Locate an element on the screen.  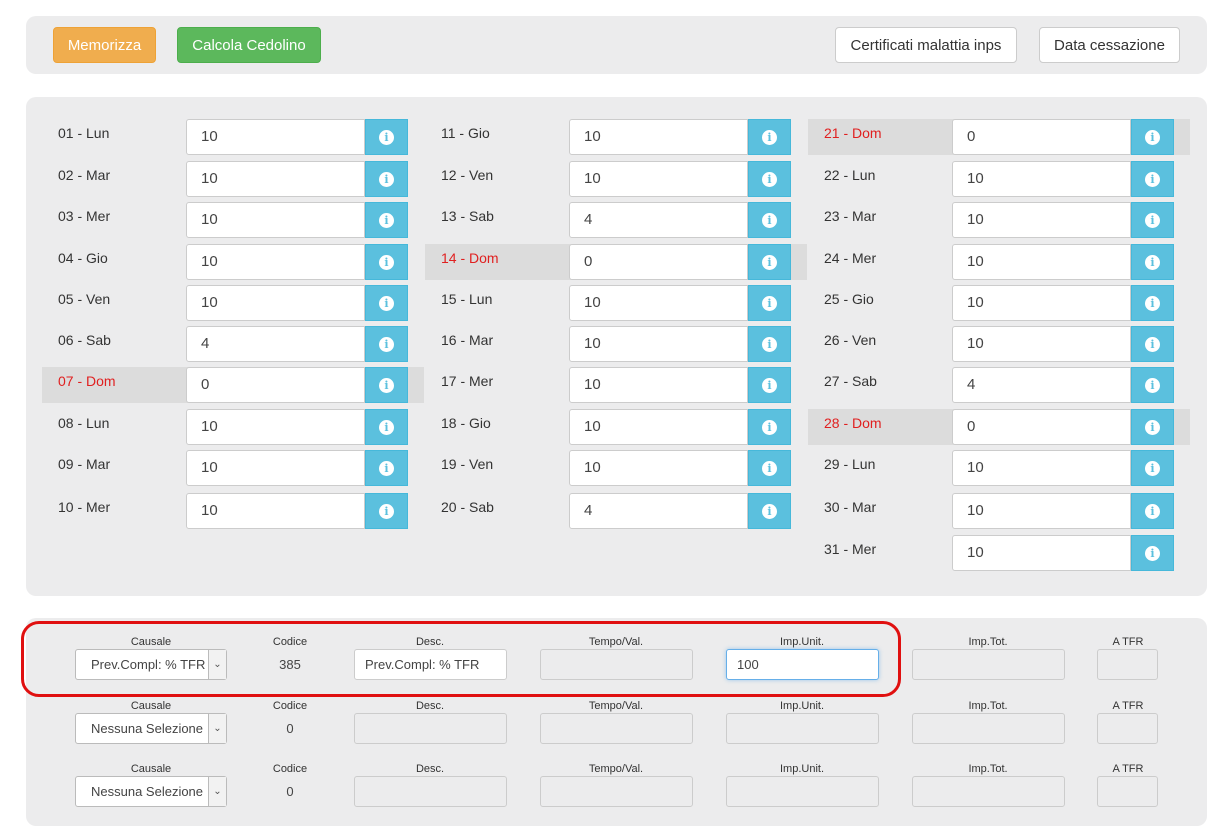
day-row: 15 - Lun 10 i is located at coordinates (608, 303).